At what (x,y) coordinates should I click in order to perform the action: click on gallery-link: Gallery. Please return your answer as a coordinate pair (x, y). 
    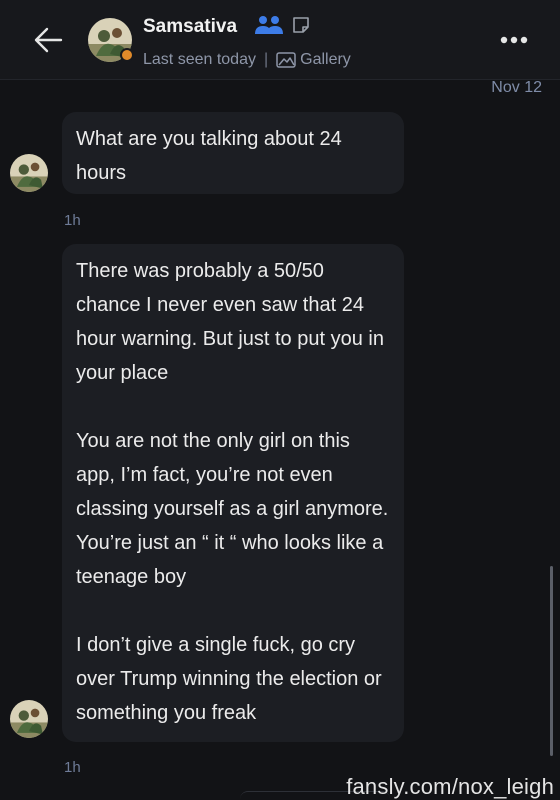
    Looking at the image, I should click on (313, 60).